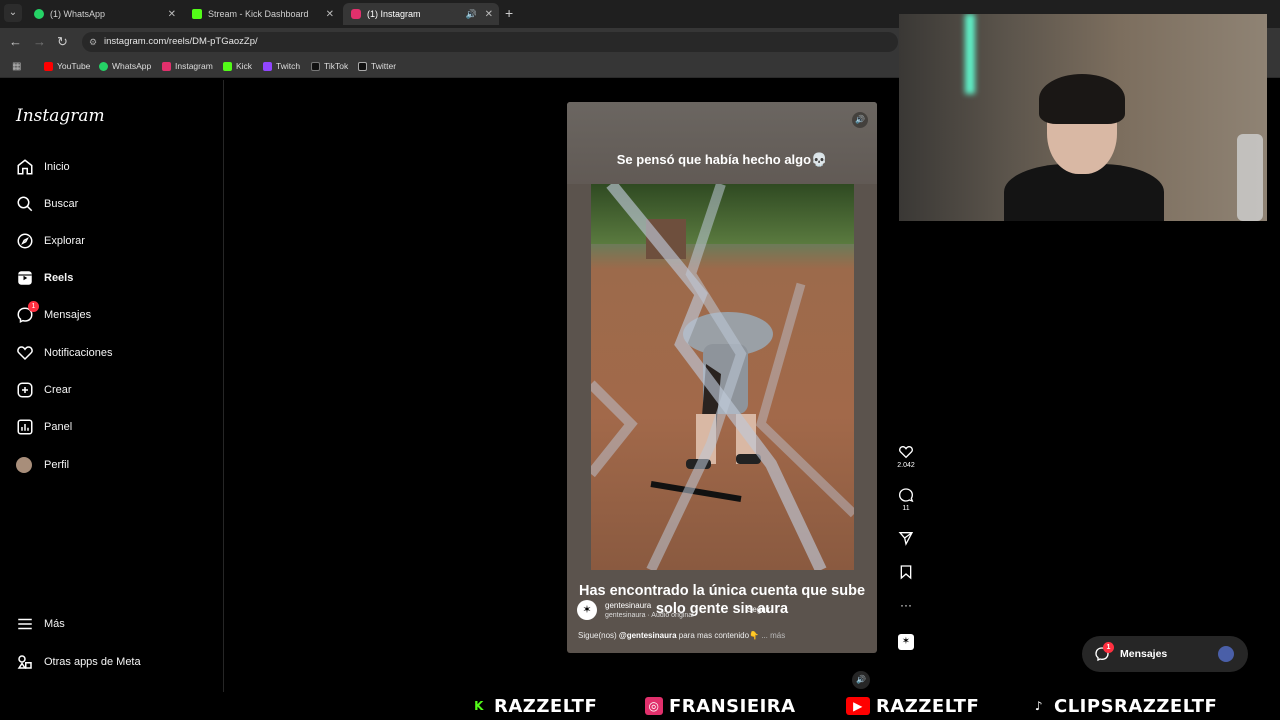 Image resolution: width=1280 pixels, height=720 pixels. Describe the element at coordinates (479, 706) in the screenshot. I see `kick-icon: K` at that location.